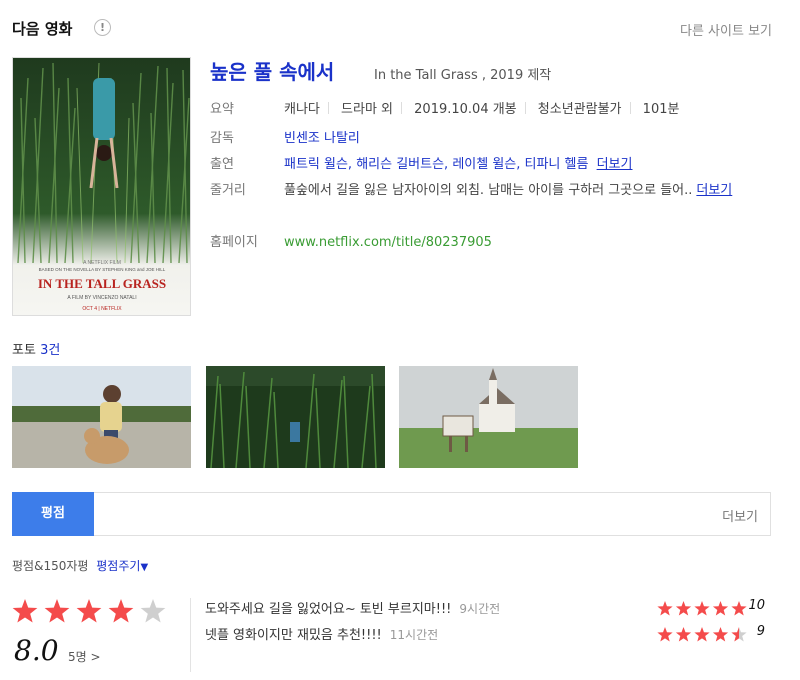 This screenshot has width=800, height=680. I want to click on review-score: 9, so click(760, 631).